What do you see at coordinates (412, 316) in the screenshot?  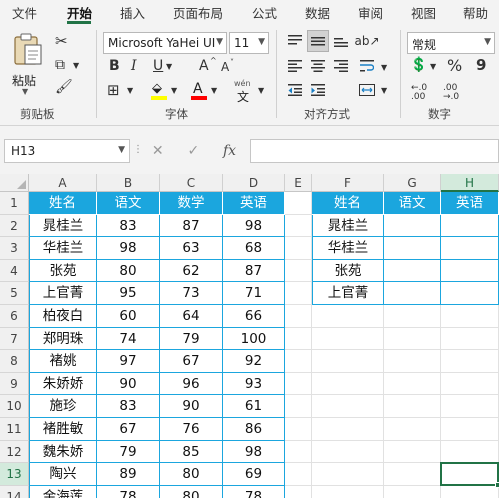 I see `cell-g6` at bounding box center [412, 316].